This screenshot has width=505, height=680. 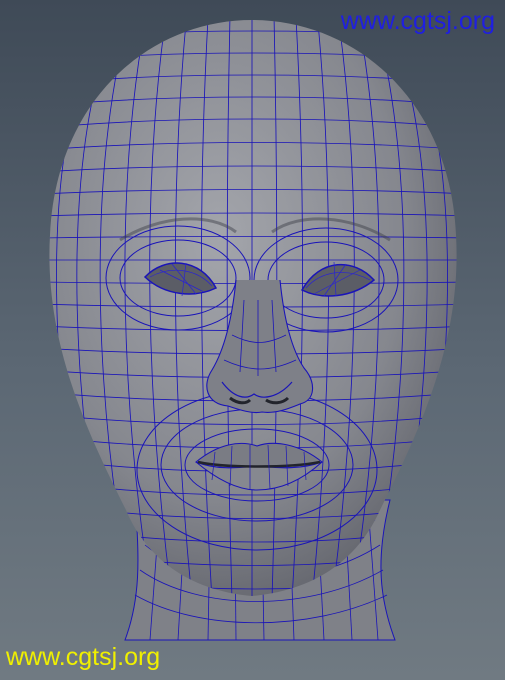 What do you see at coordinates (417, 21) in the screenshot?
I see `watermark-top: www.cgtsj.org` at bounding box center [417, 21].